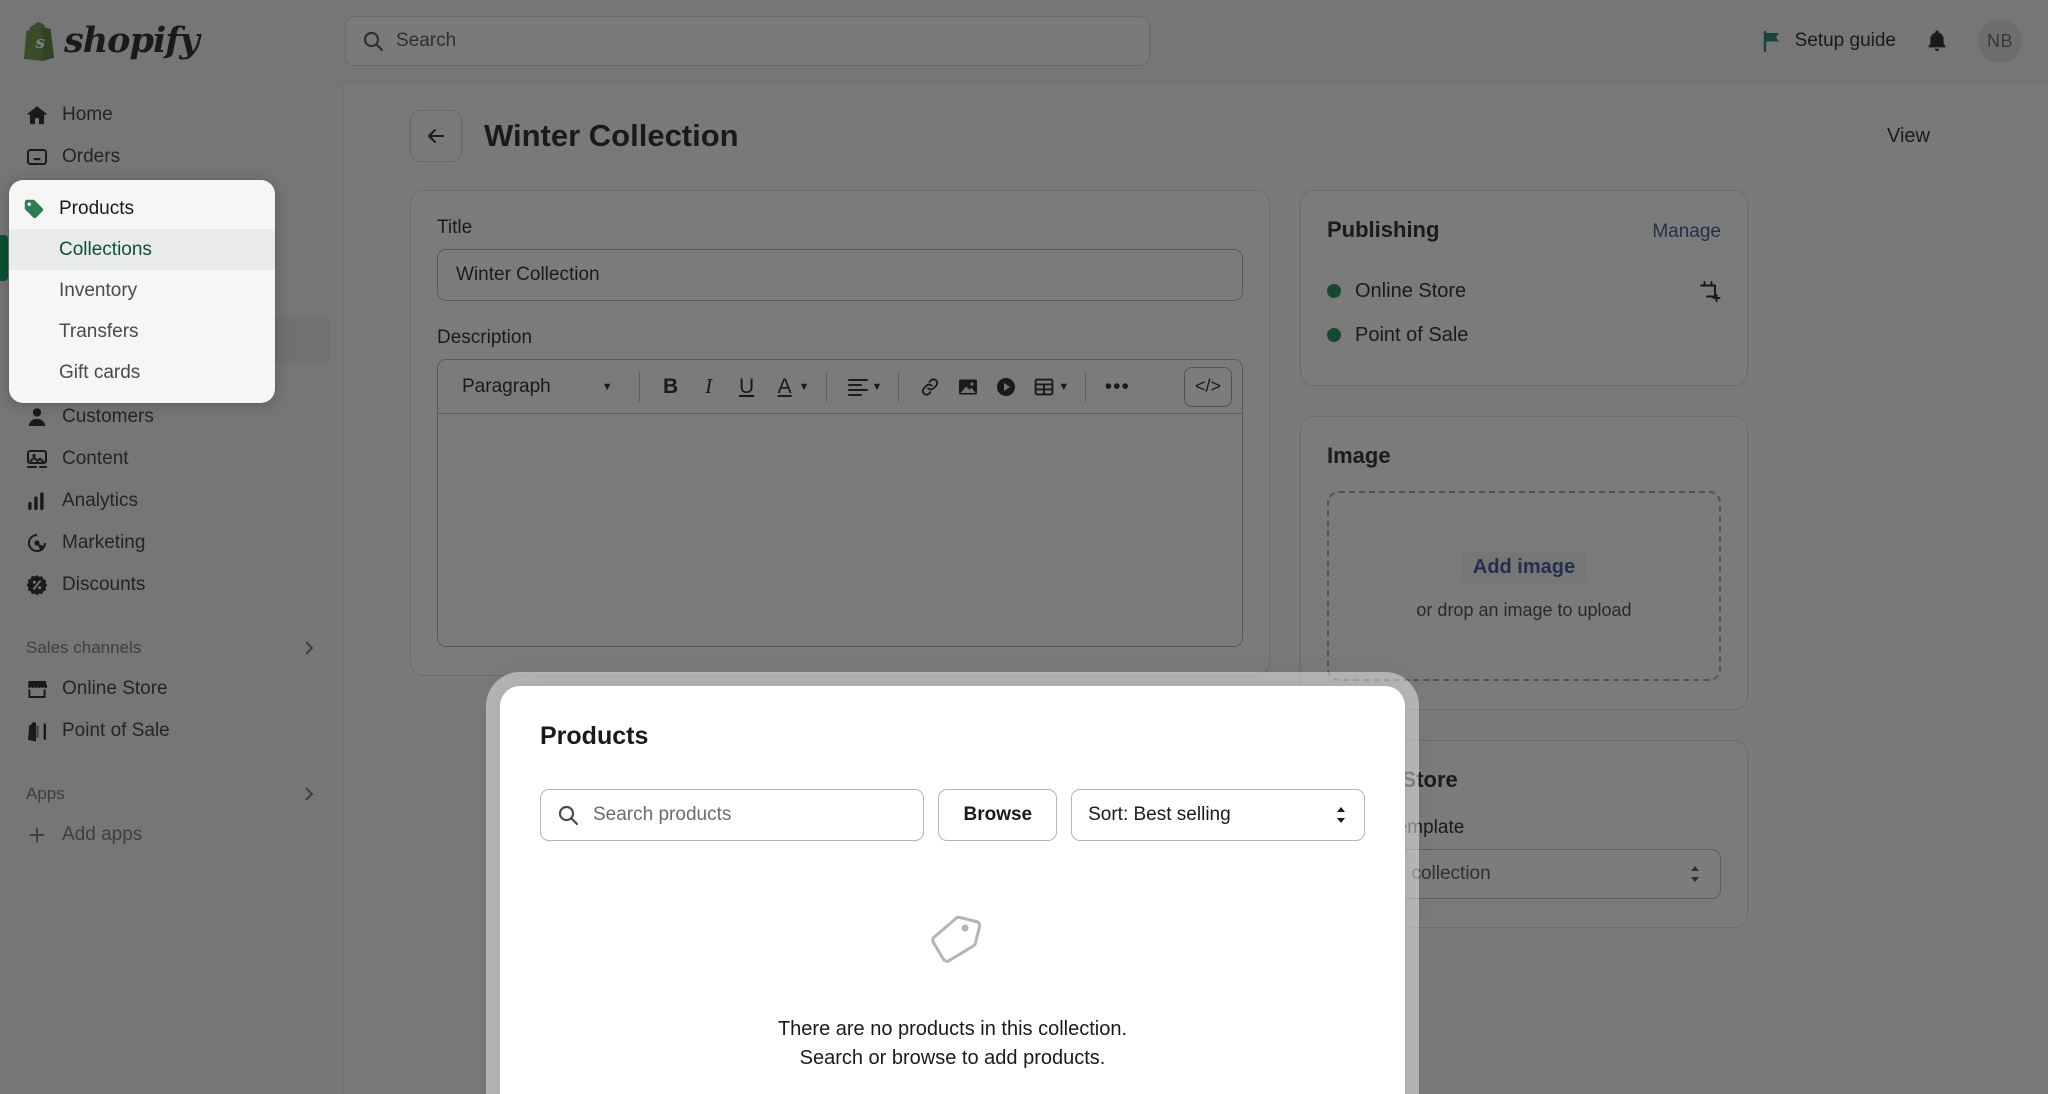 The image size is (2048, 1094). I want to click on popover-item-label: Collections, so click(105, 249).